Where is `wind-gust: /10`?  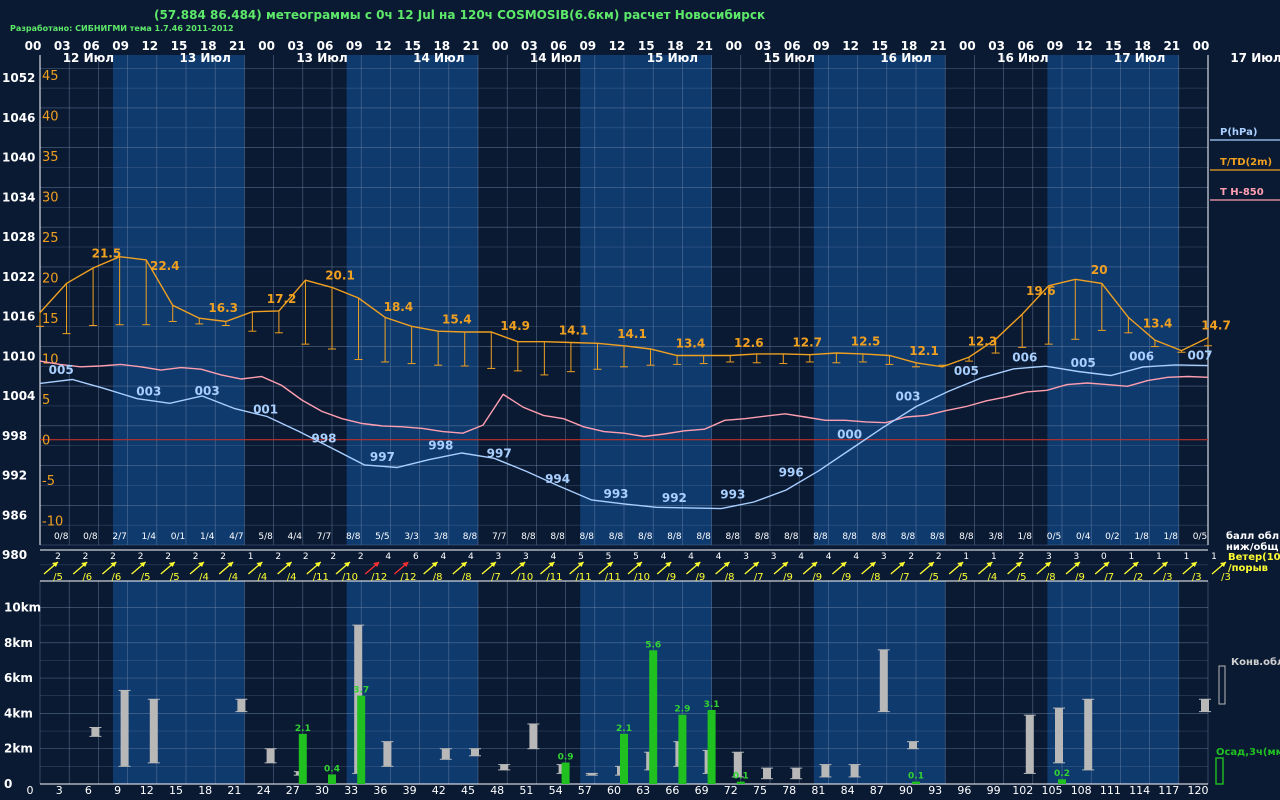 wind-gust: /10 is located at coordinates (525, 577).